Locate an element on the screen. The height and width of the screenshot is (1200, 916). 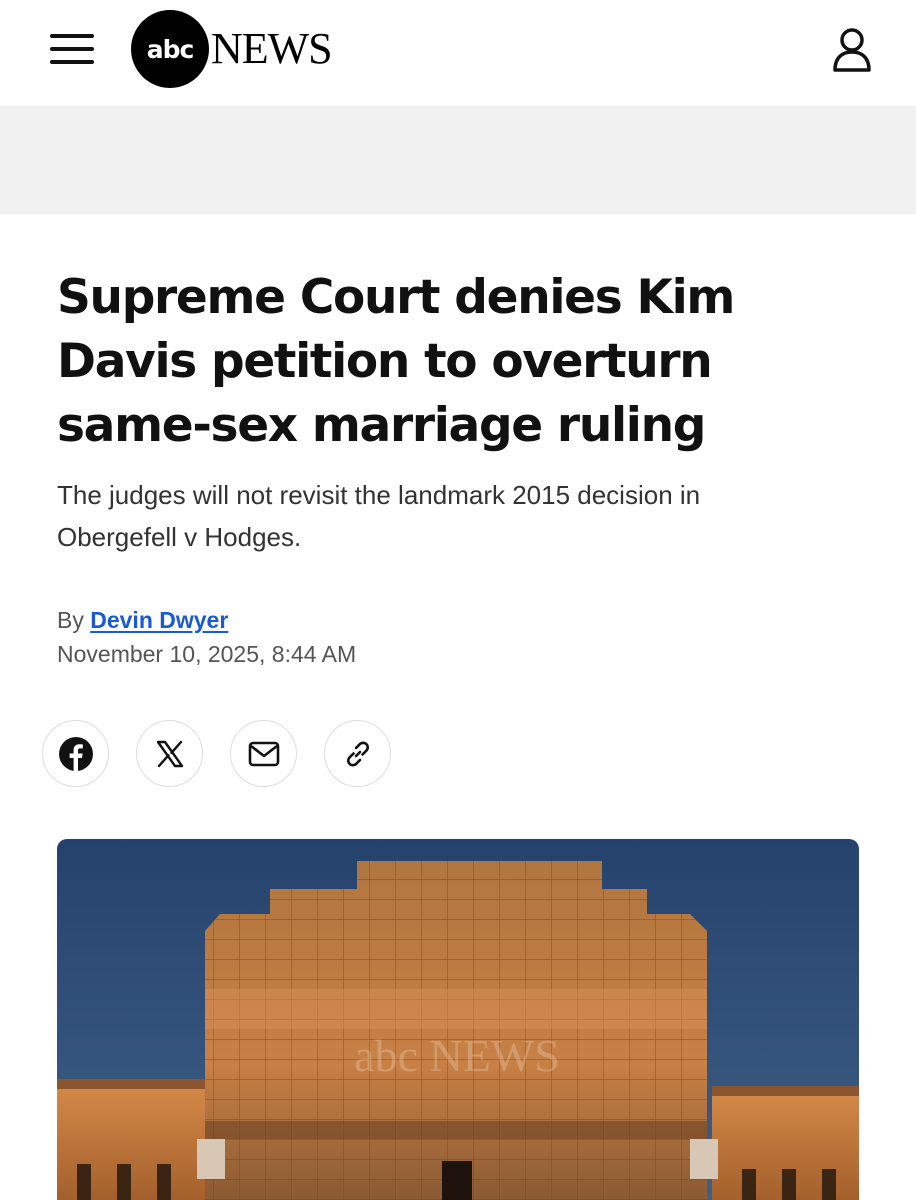
hamburger-menu-icon is located at coordinates (73, 50).